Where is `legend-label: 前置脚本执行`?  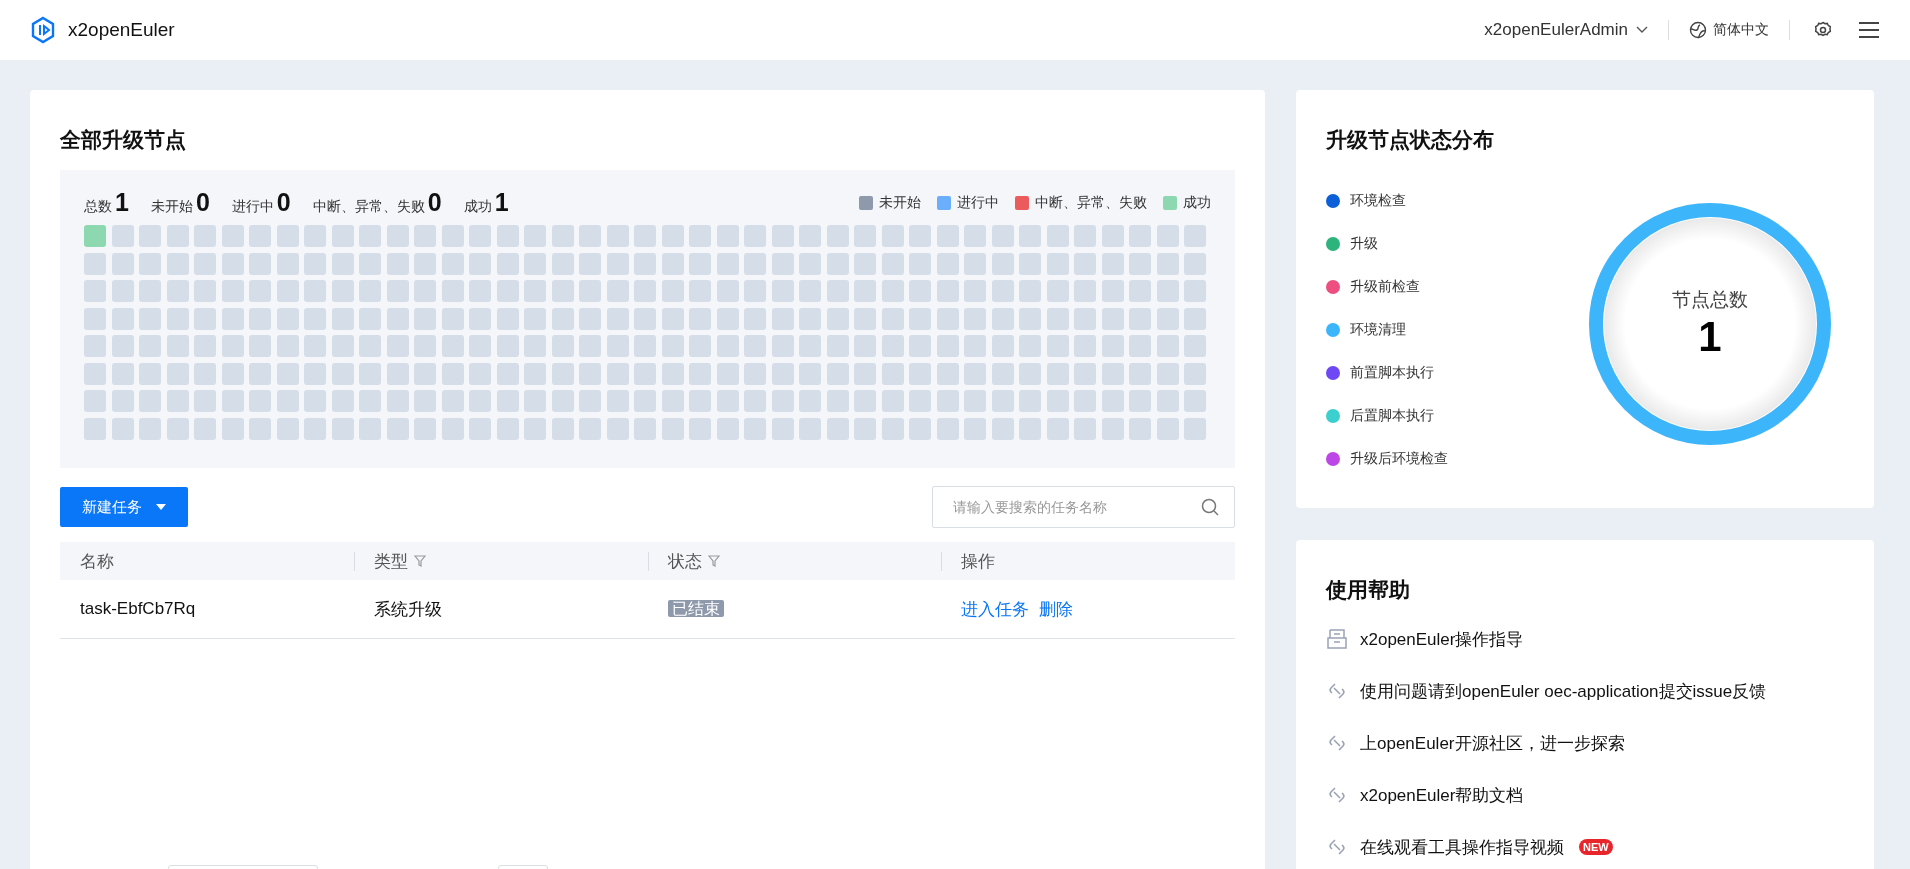
legend-label: 前置脚本执行 is located at coordinates (1392, 373).